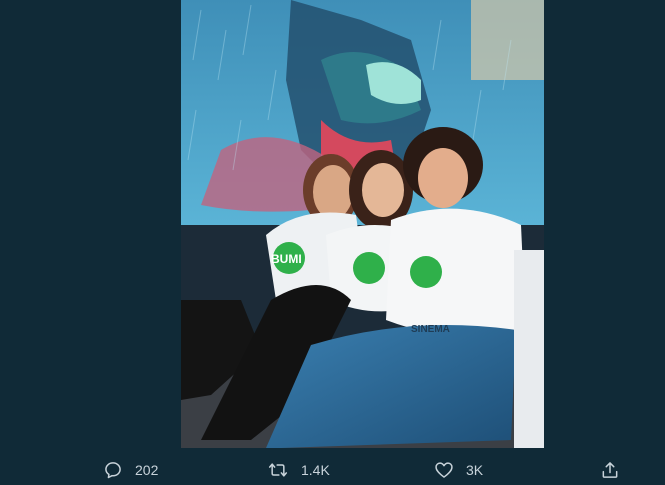 The height and width of the screenshot is (485, 665). Describe the element at coordinates (130, 470) in the screenshot. I see `reply-button: 202` at that location.